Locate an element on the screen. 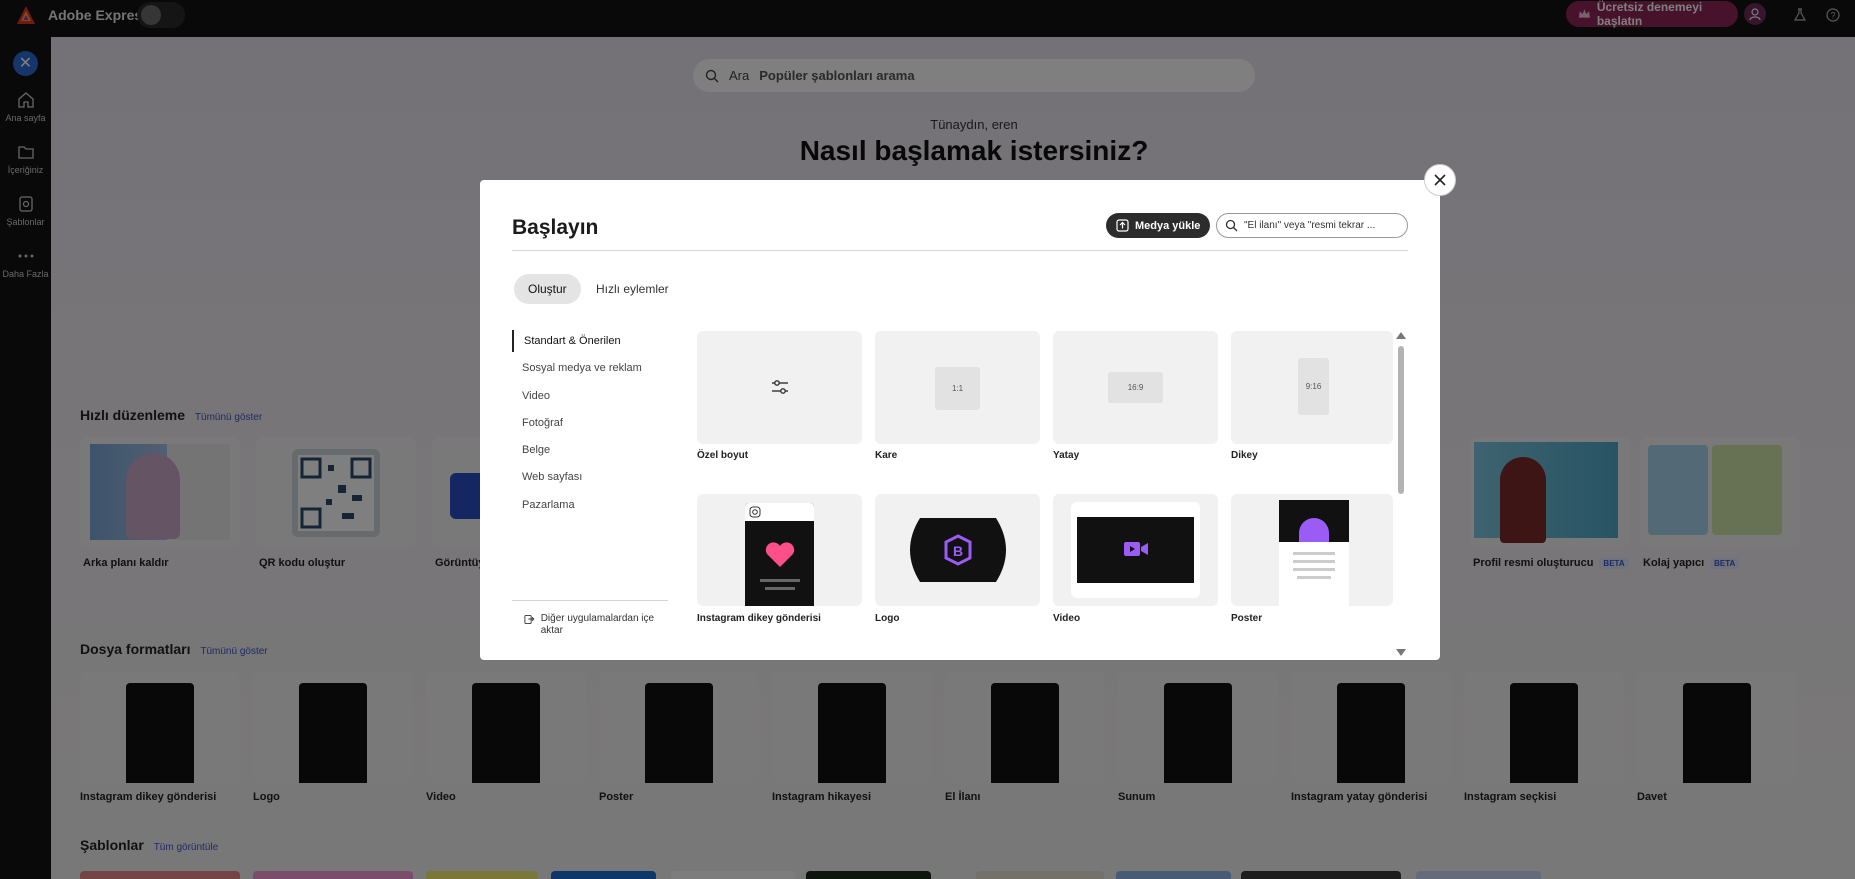 The height and width of the screenshot is (879, 1855). status-toggle is located at coordinates (161, 15).